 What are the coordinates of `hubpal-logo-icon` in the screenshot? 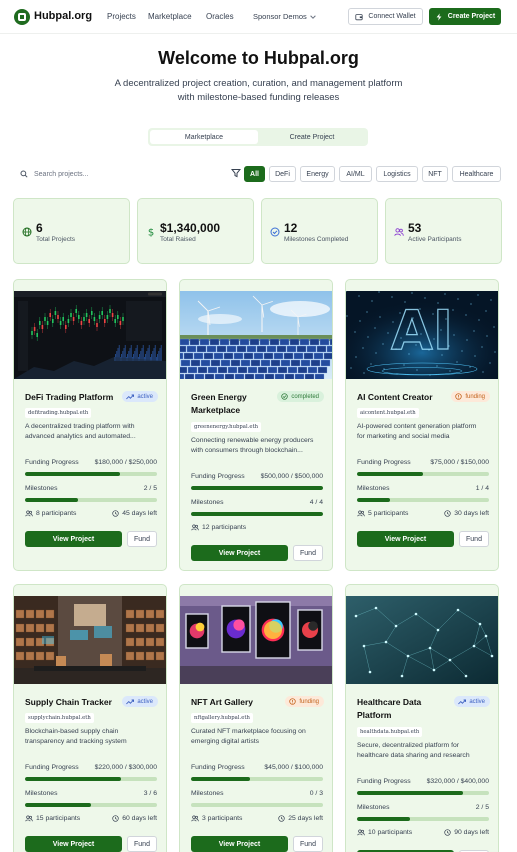 It's located at (22, 17).